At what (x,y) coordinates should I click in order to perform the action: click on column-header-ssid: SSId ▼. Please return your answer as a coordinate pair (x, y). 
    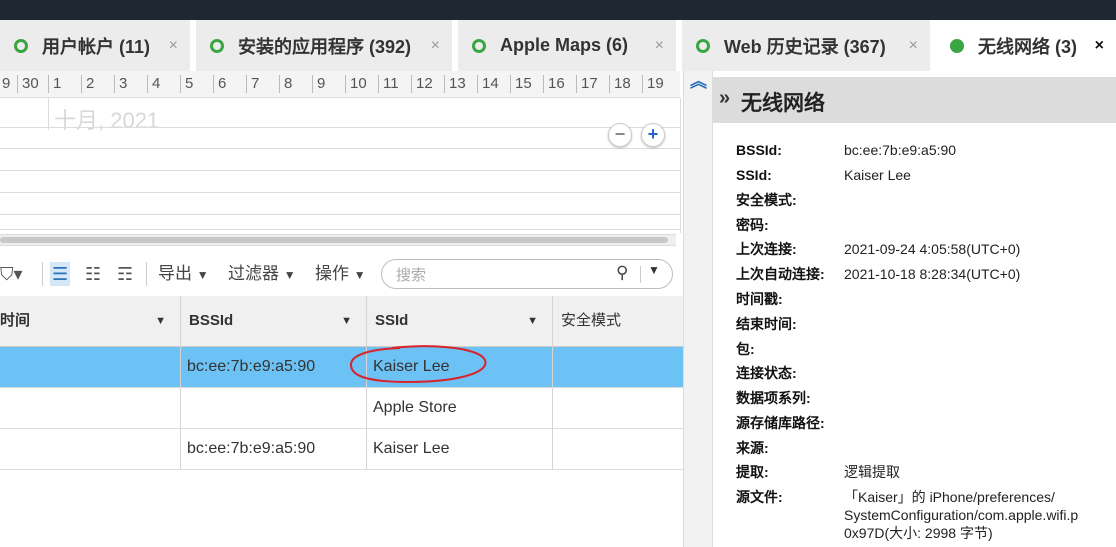
    Looking at the image, I should click on (460, 321).